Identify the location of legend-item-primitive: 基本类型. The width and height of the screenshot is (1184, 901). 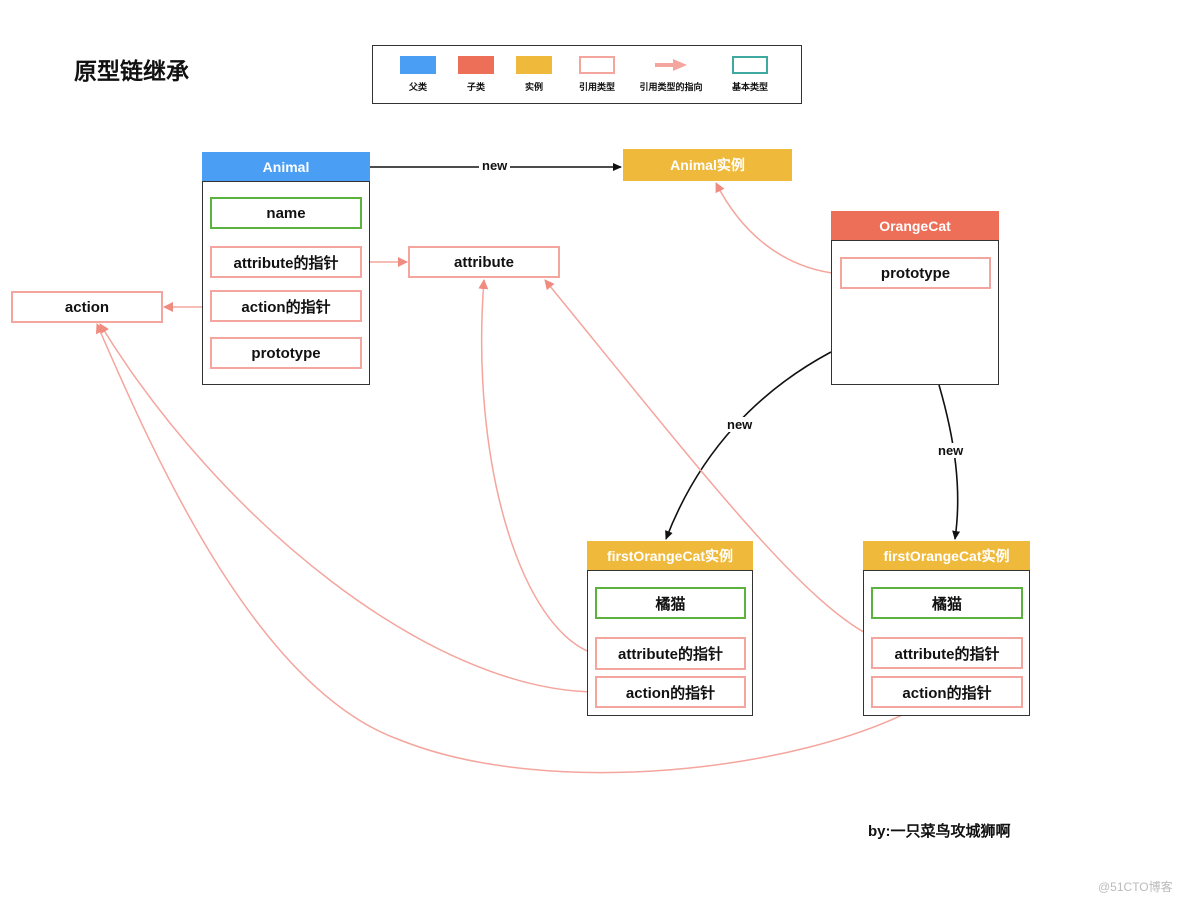
(750, 74).